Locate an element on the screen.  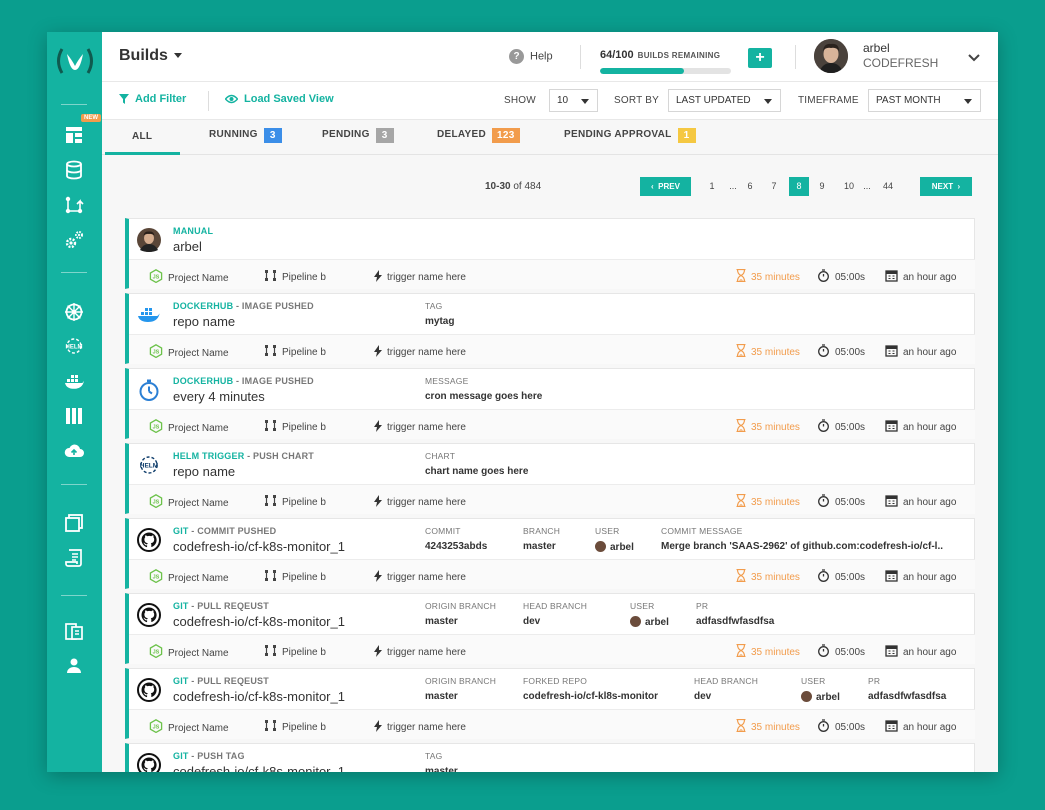
user-icon is located at coordinates (74, 666).